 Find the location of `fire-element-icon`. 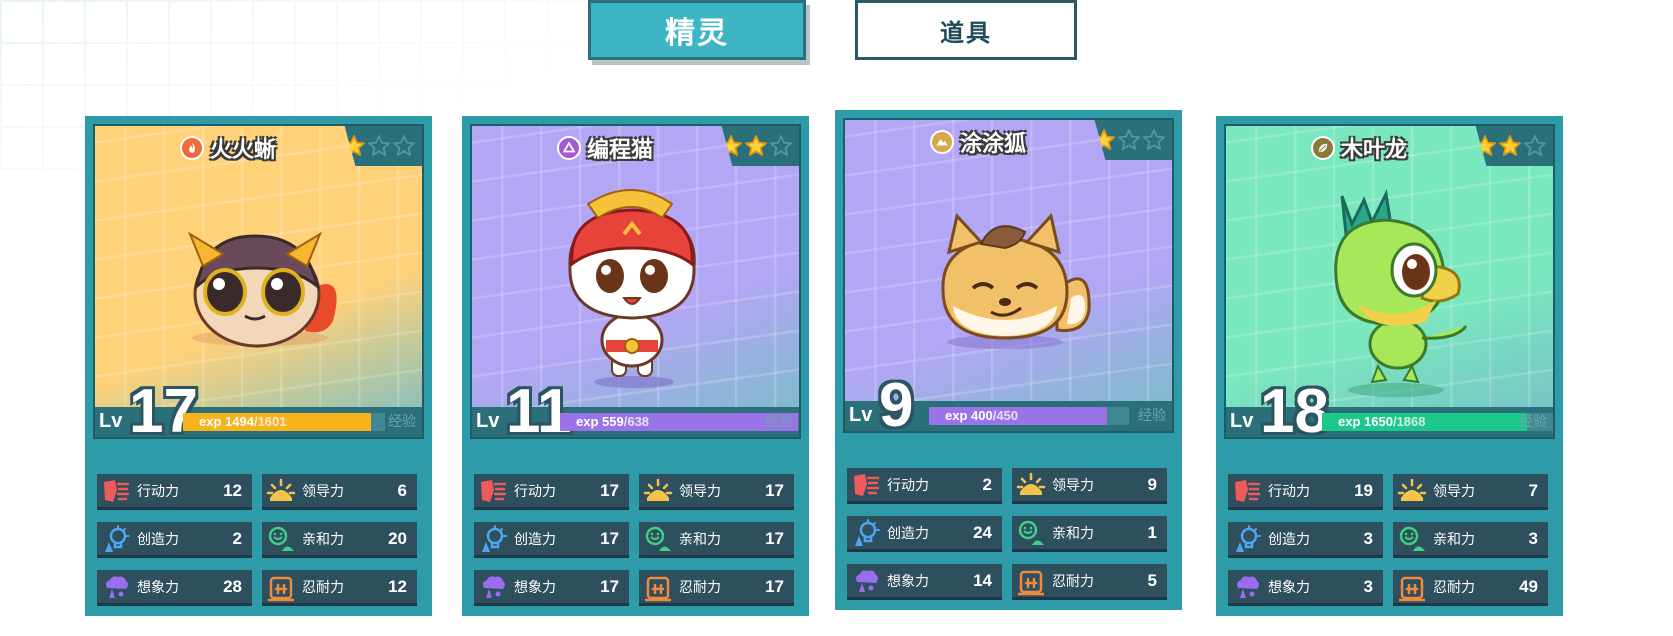

fire-element-icon is located at coordinates (192, 148).